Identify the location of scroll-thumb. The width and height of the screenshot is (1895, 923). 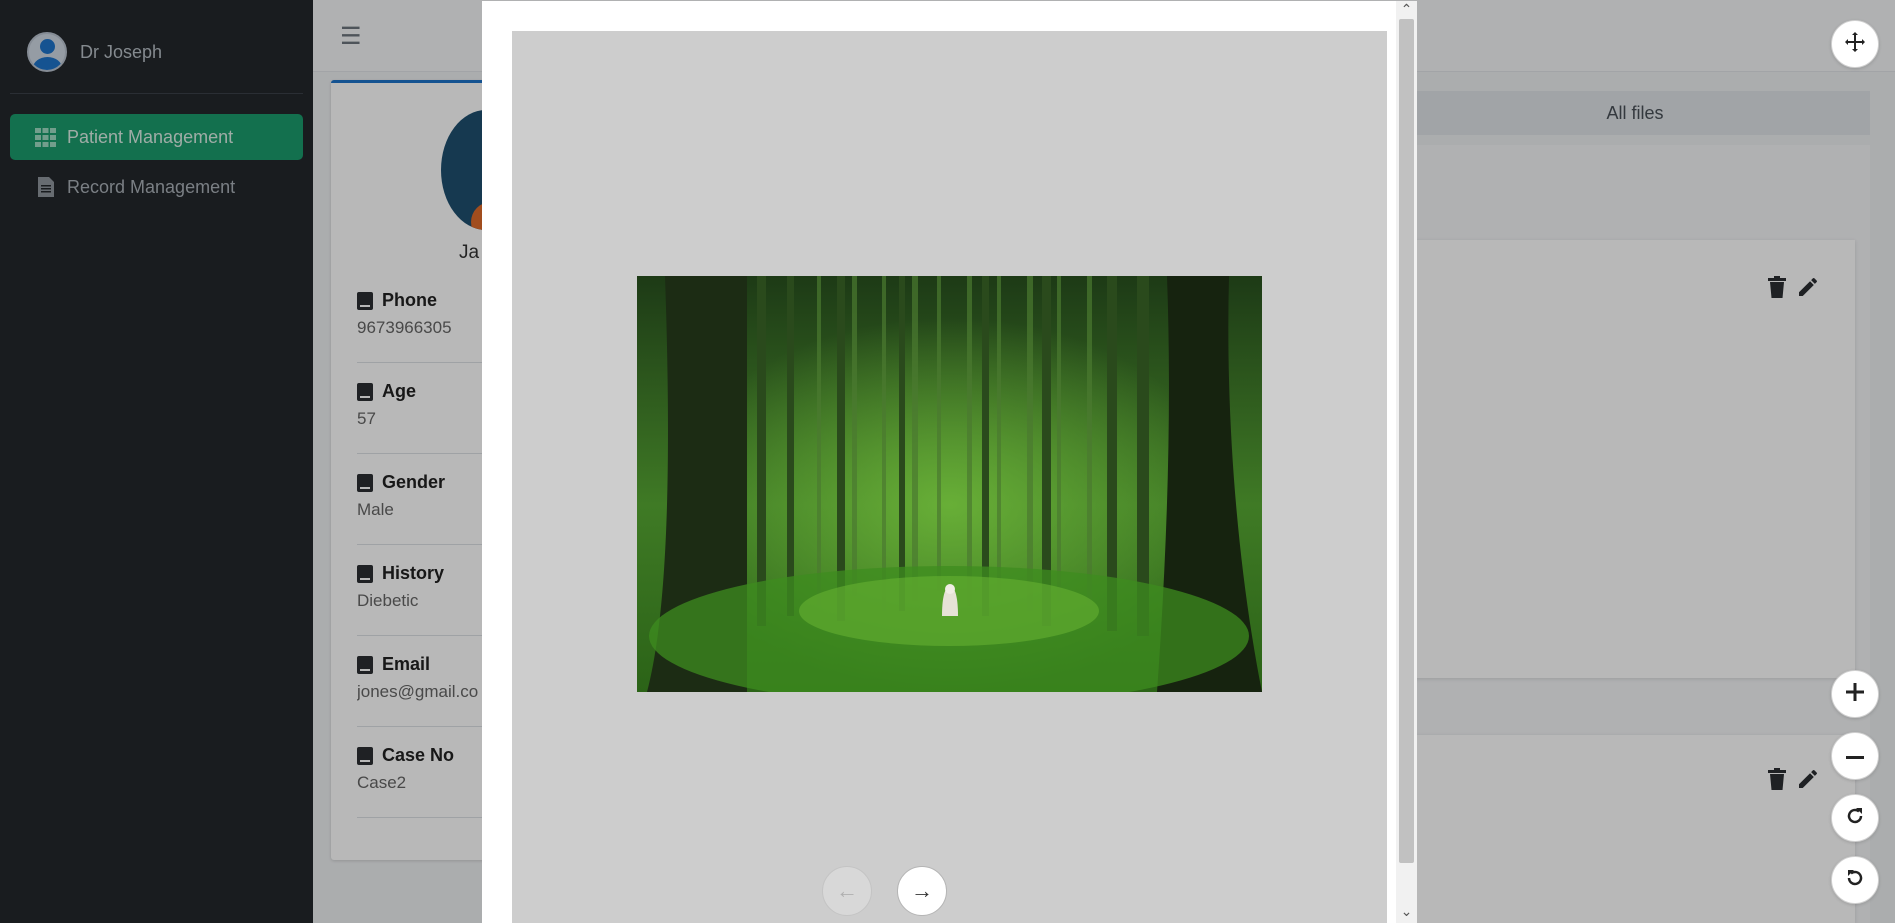
(1406, 441).